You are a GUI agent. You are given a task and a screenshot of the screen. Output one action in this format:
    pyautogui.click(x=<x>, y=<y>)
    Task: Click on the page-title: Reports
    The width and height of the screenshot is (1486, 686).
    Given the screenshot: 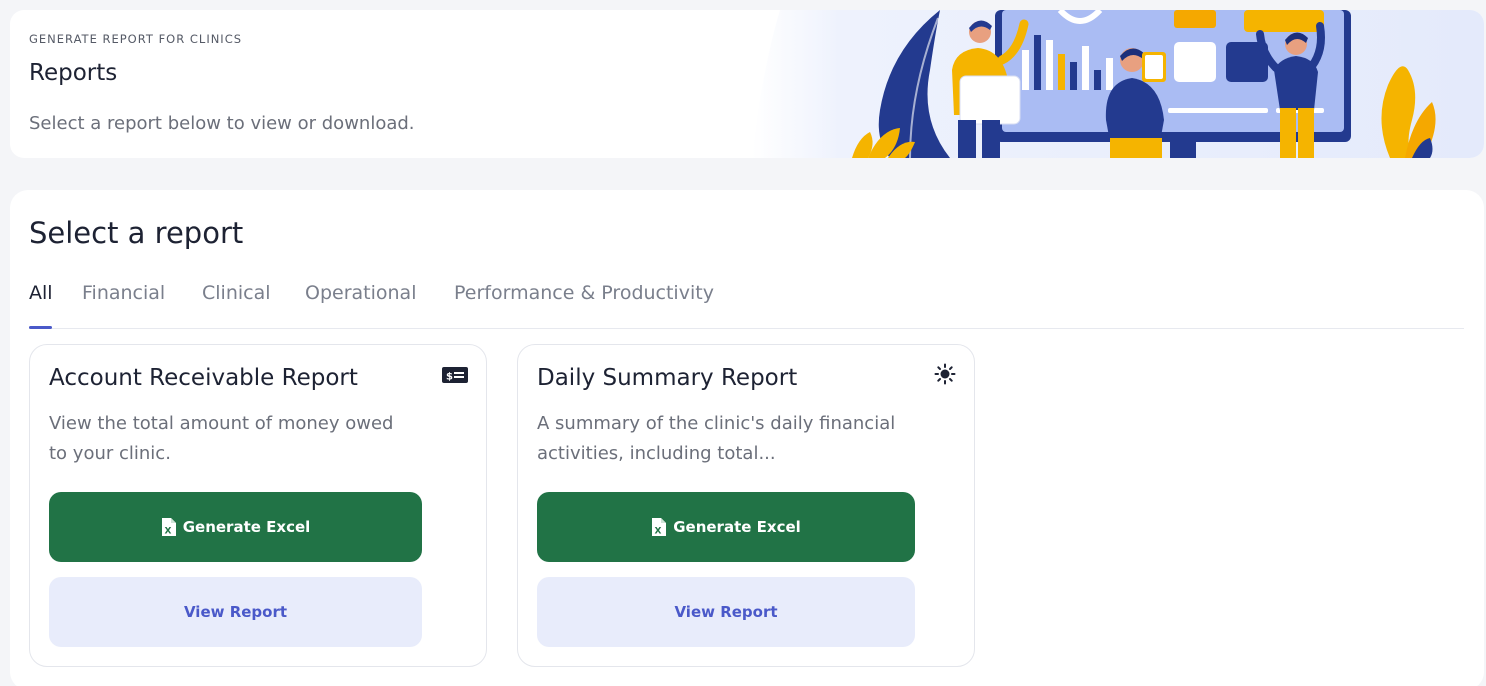 What is the action you would take?
    pyautogui.click(x=73, y=73)
    